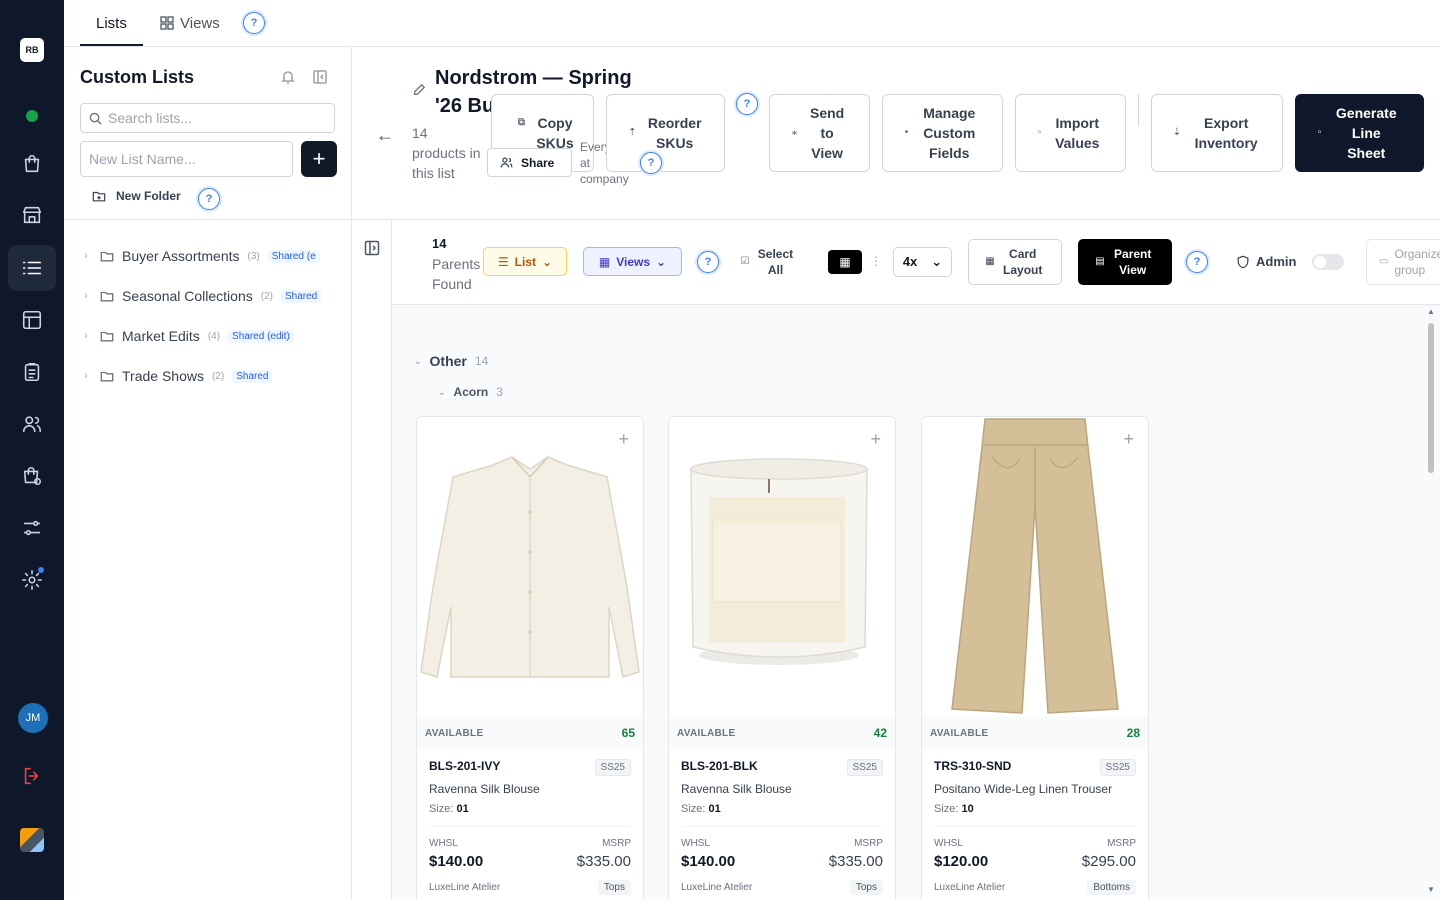 This screenshot has height=900, width=1440. Describe the element at coordinates (32, 268) in the screenshot. I see `list-icon` at that location.